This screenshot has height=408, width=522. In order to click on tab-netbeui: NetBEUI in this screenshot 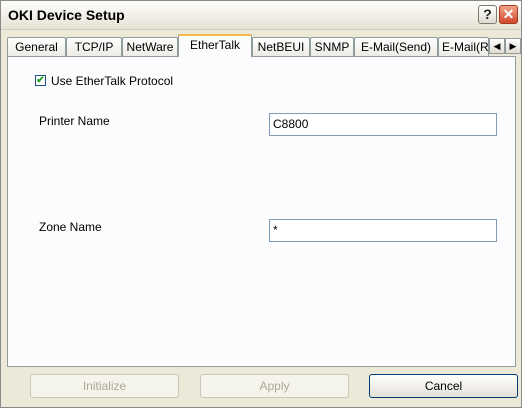, I will do `click(281, 46)`.